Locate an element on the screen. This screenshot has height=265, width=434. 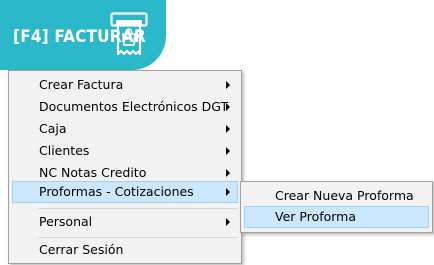
menu-item-label: Proformas - Cotizaciones is located at coordinates (116, 191).